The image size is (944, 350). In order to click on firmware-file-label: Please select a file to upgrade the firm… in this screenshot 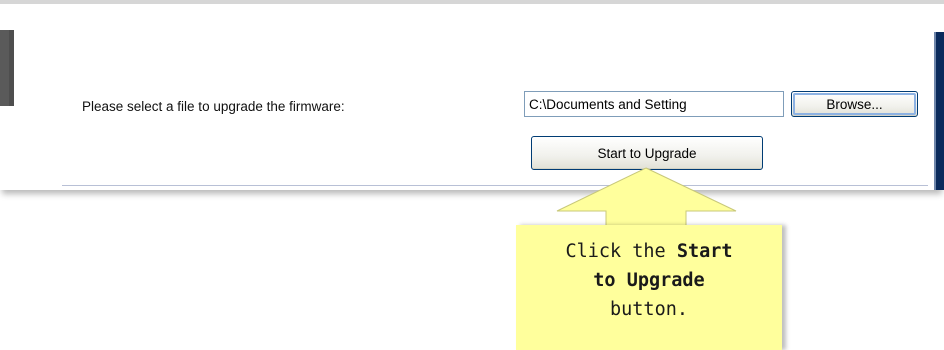, I will do `click(213, 106)`.